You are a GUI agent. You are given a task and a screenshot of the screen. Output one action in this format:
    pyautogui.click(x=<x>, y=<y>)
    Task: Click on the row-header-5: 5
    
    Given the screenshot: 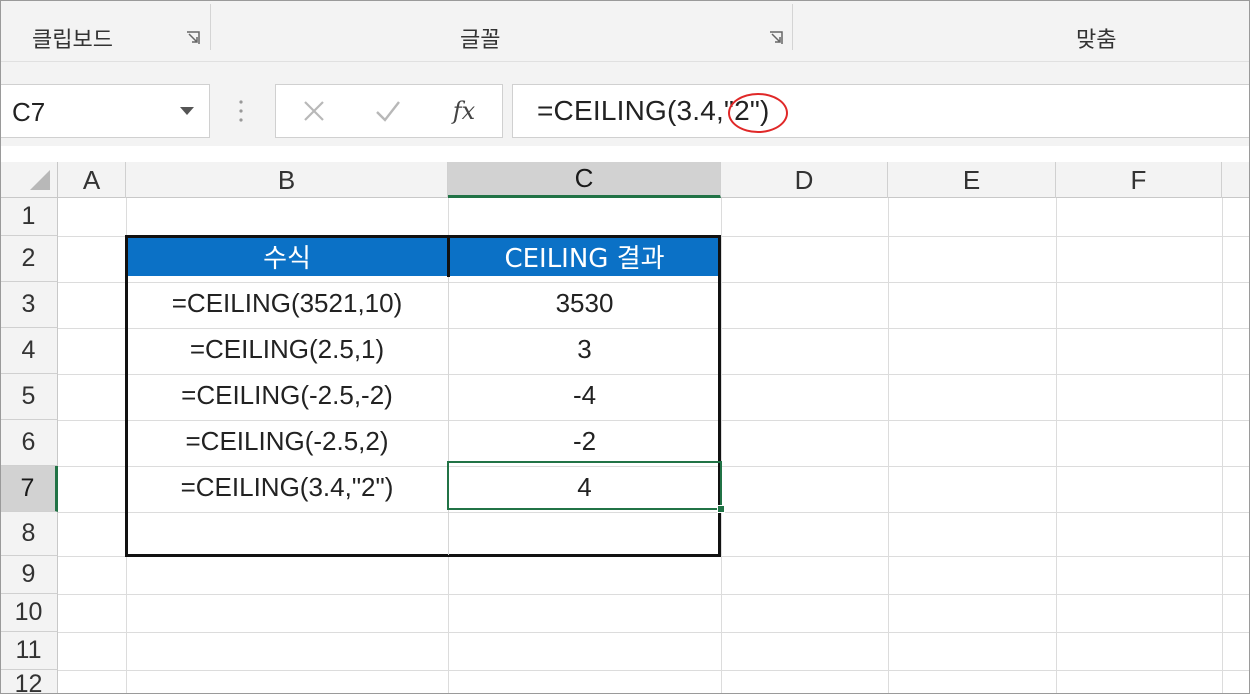 What is the action you would take?
    pyautogui.click(x=29, y=397)
    